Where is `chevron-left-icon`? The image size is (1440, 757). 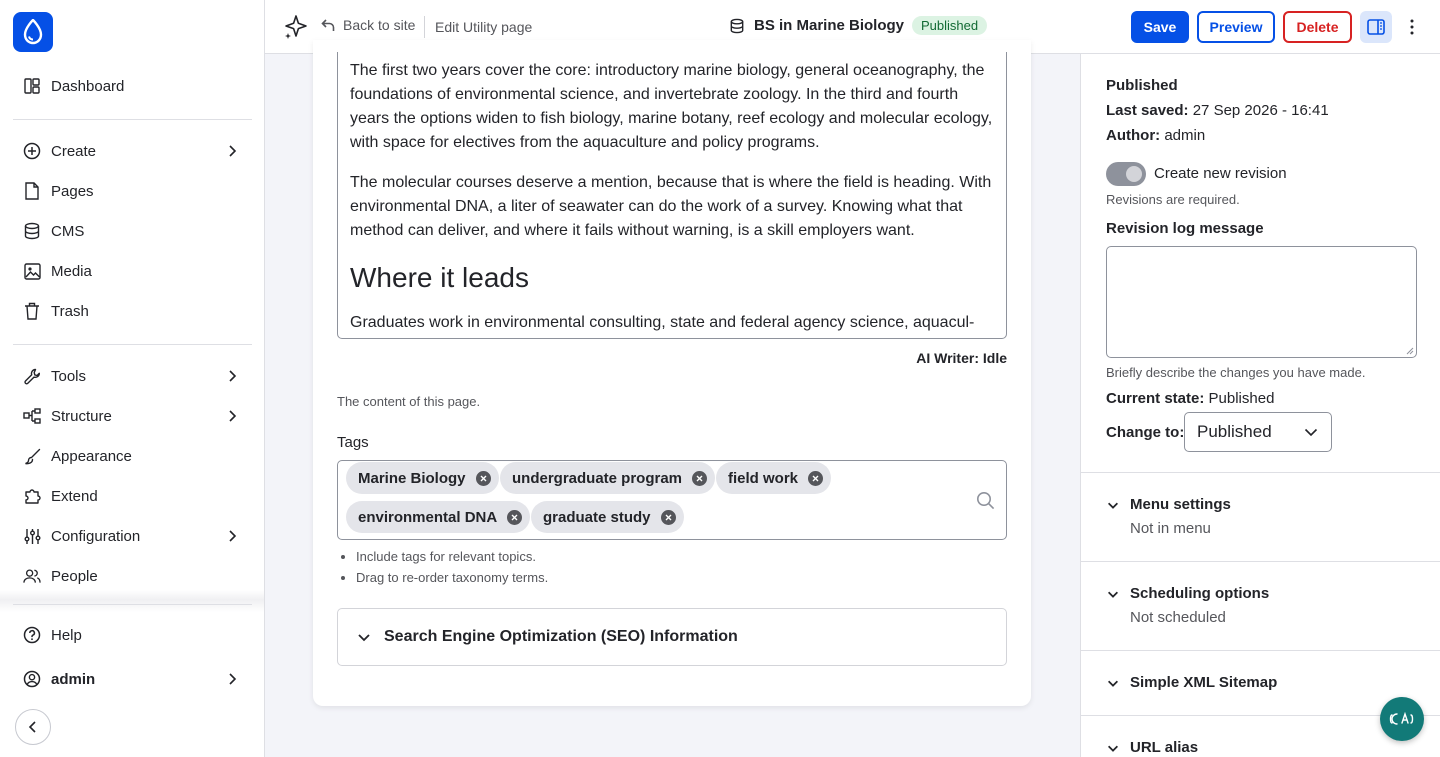 chevron-left-icon is located at coordinates (32, 727).